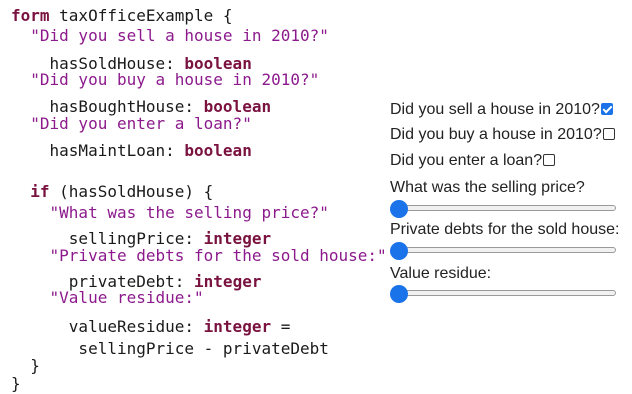 The width and height of the screenshot is (632, 394). I want to click on question-label: Did you buy a house in 2010?, so click(496, 134).